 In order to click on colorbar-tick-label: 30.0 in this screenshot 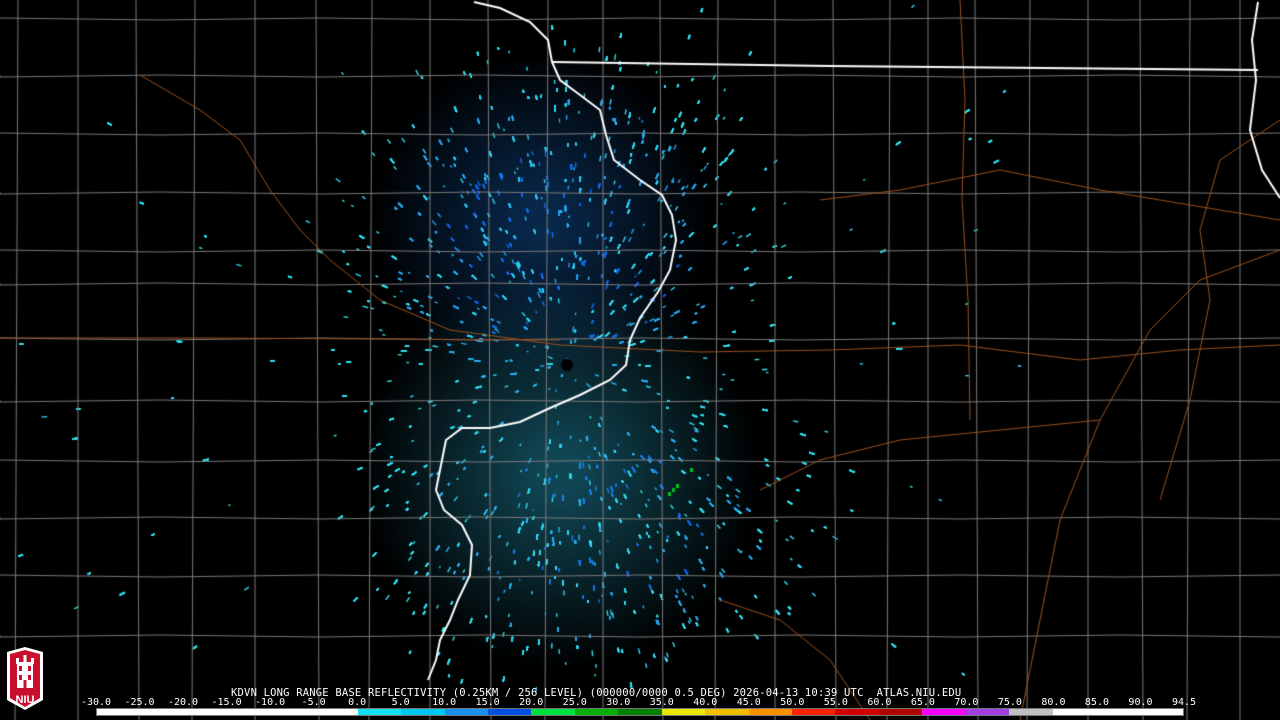, I will do `click(618, 702)`.